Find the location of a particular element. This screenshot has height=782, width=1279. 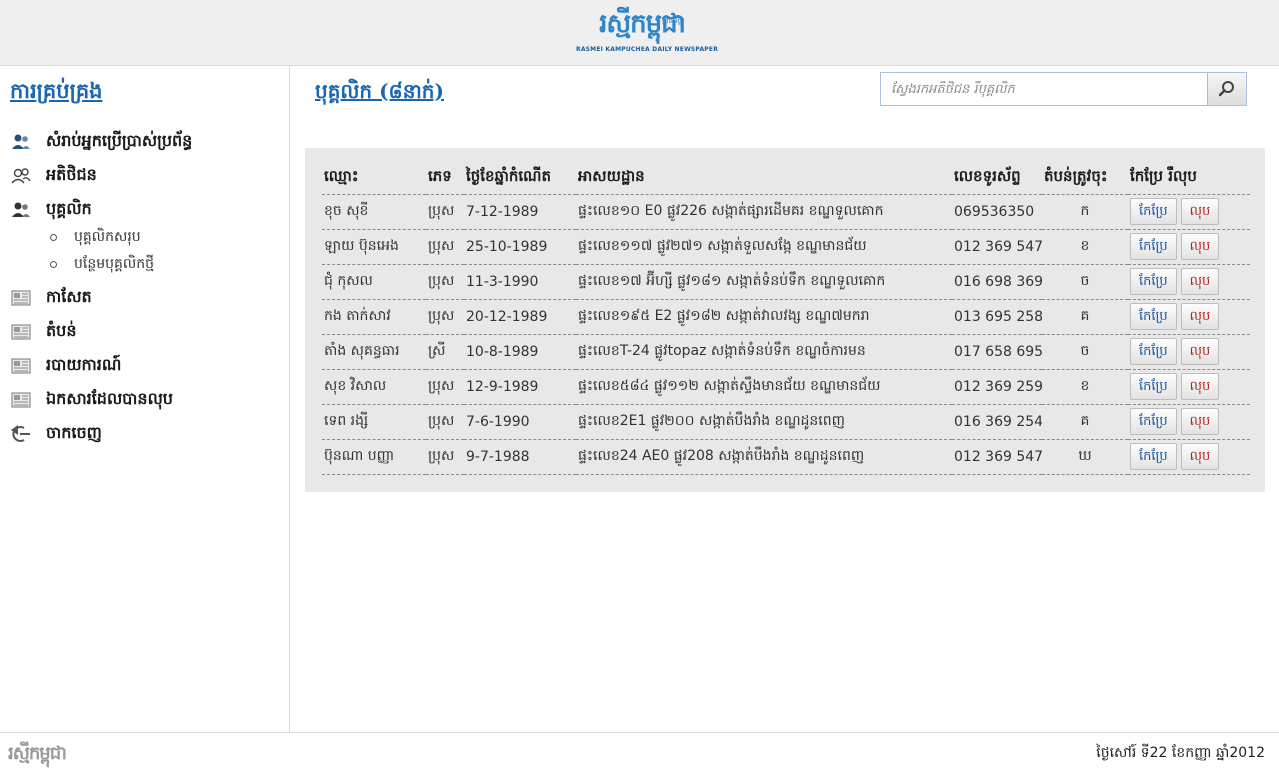

sidebar-item-label: ឯកសារដែលបានលុប is located at coordinates (109, 398).